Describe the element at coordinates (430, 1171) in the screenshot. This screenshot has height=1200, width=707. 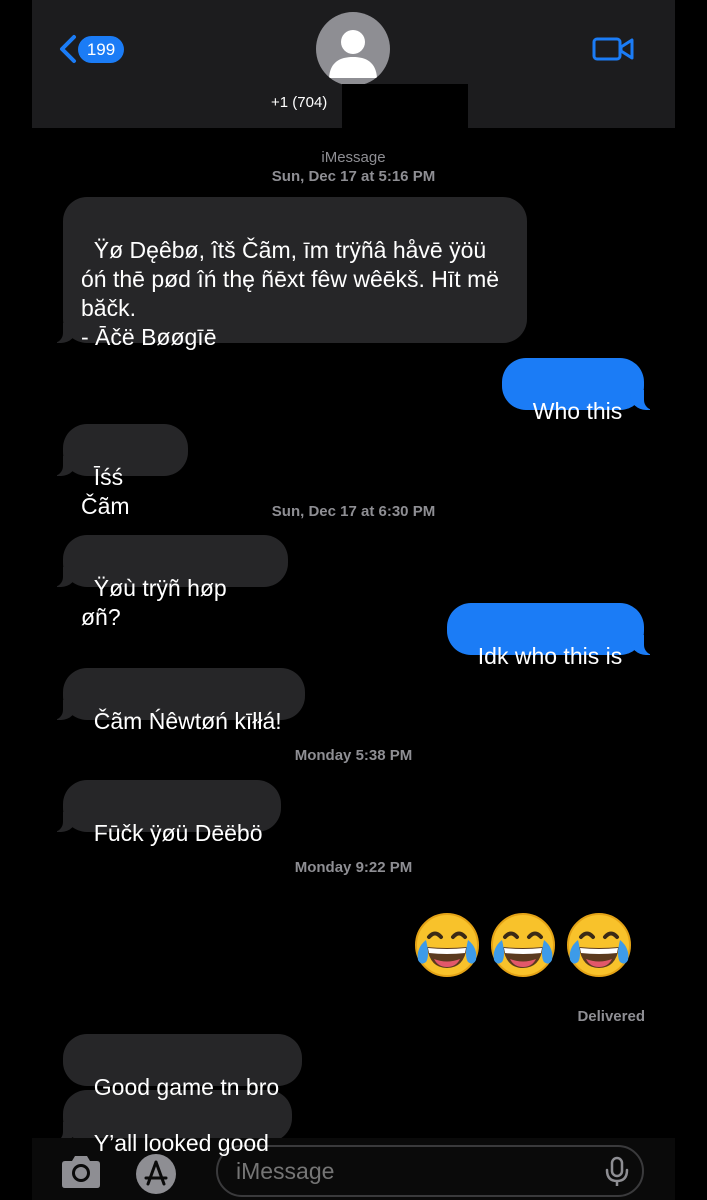
I see `message-input` at that location.